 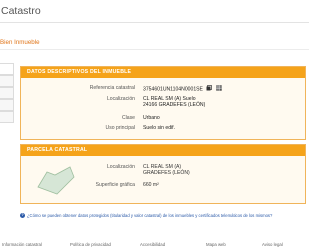 I want to click on footer-link-2: Política de privacidad, so click(x=90, y=244).